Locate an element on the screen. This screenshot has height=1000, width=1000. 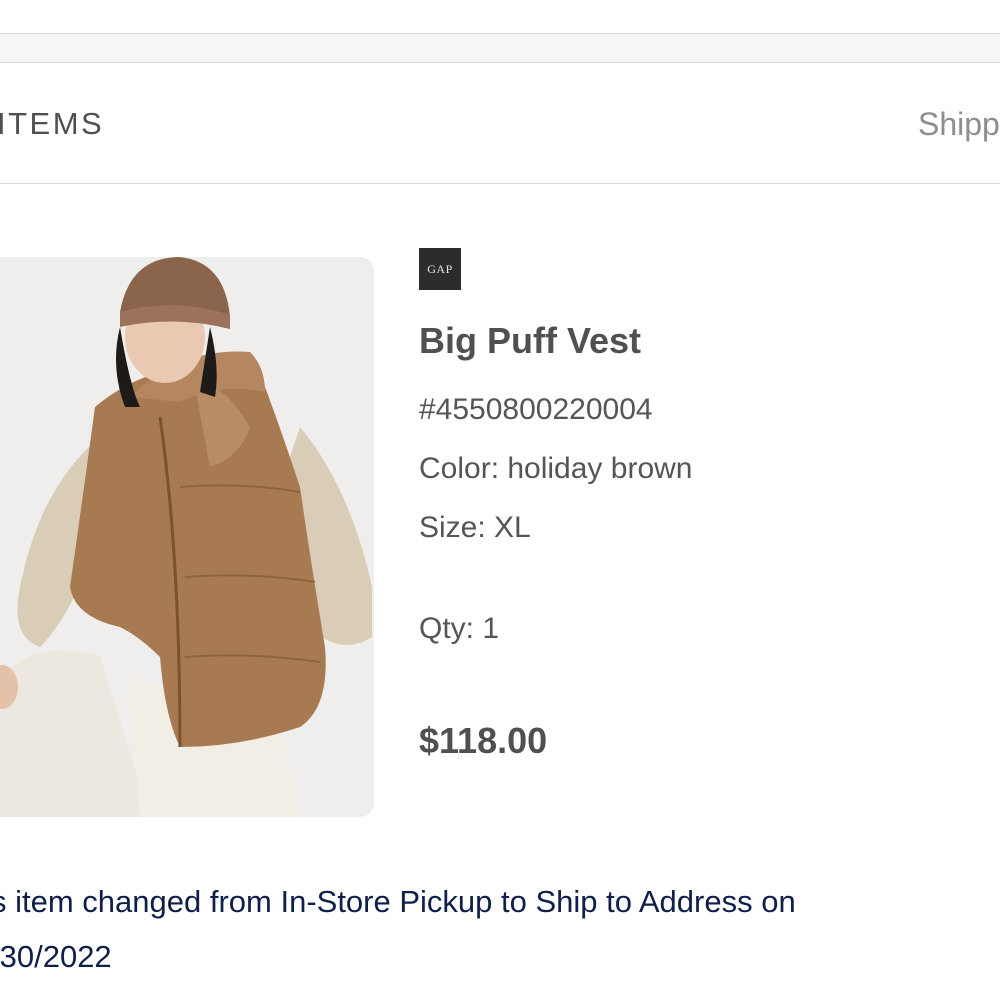
product-quantity: Qty: 1 is located at coordinates (459, 628).